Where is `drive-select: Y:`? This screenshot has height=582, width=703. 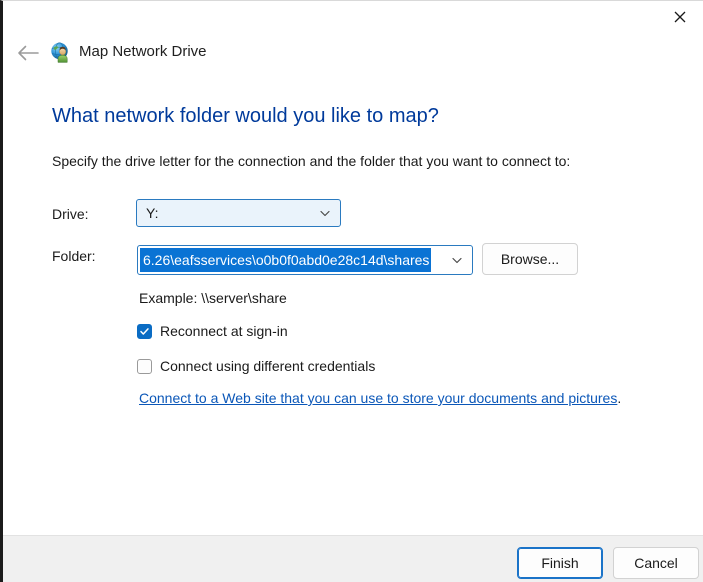
drive-select: Y: is located at coordinates (238, 213).